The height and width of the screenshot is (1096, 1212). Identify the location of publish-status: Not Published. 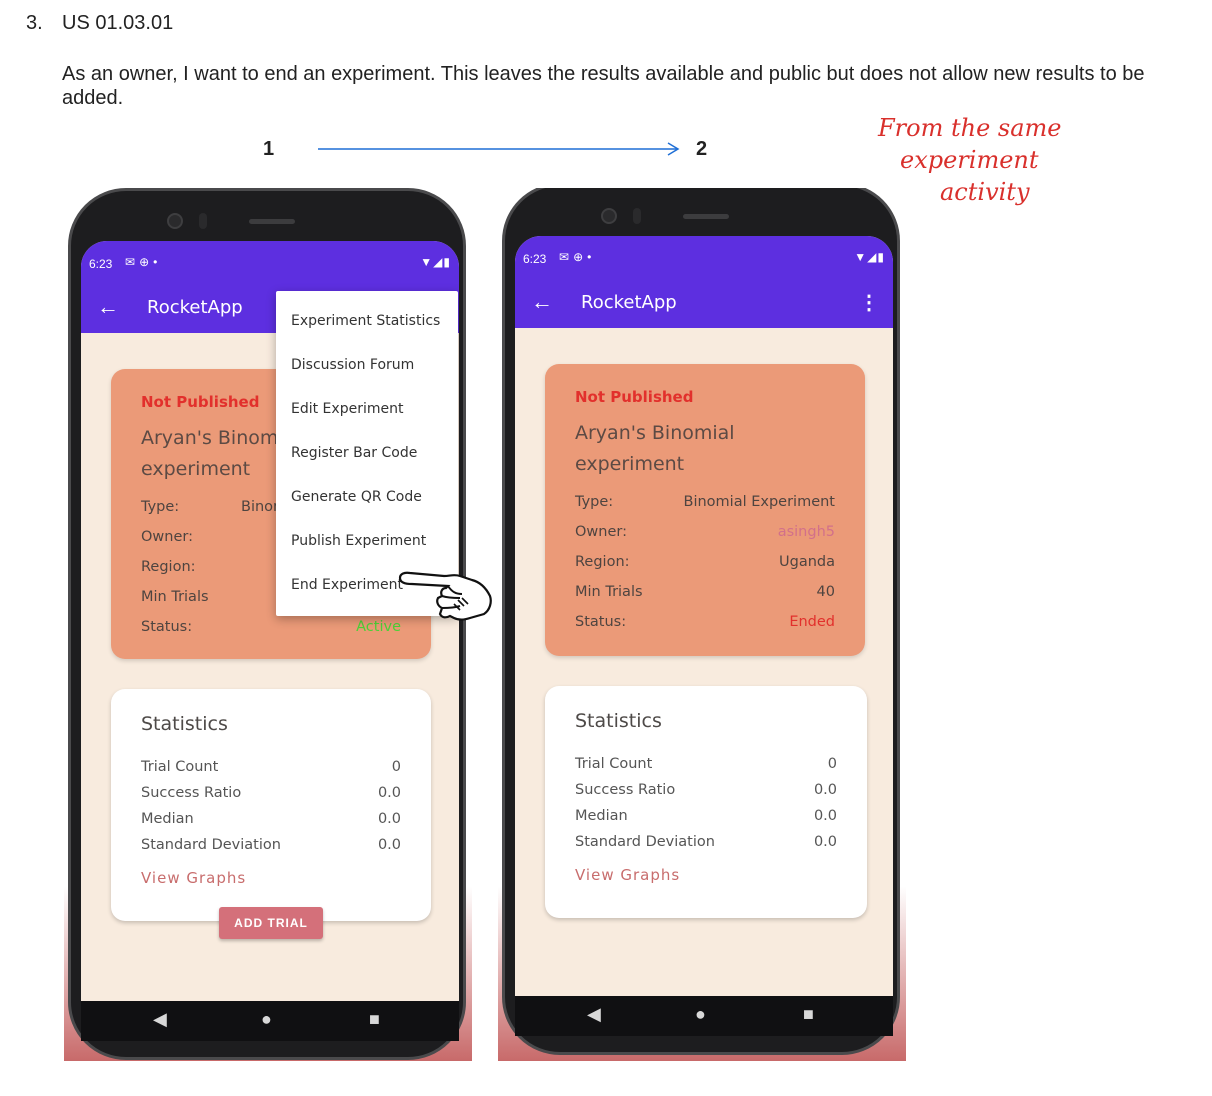
(200, 402).